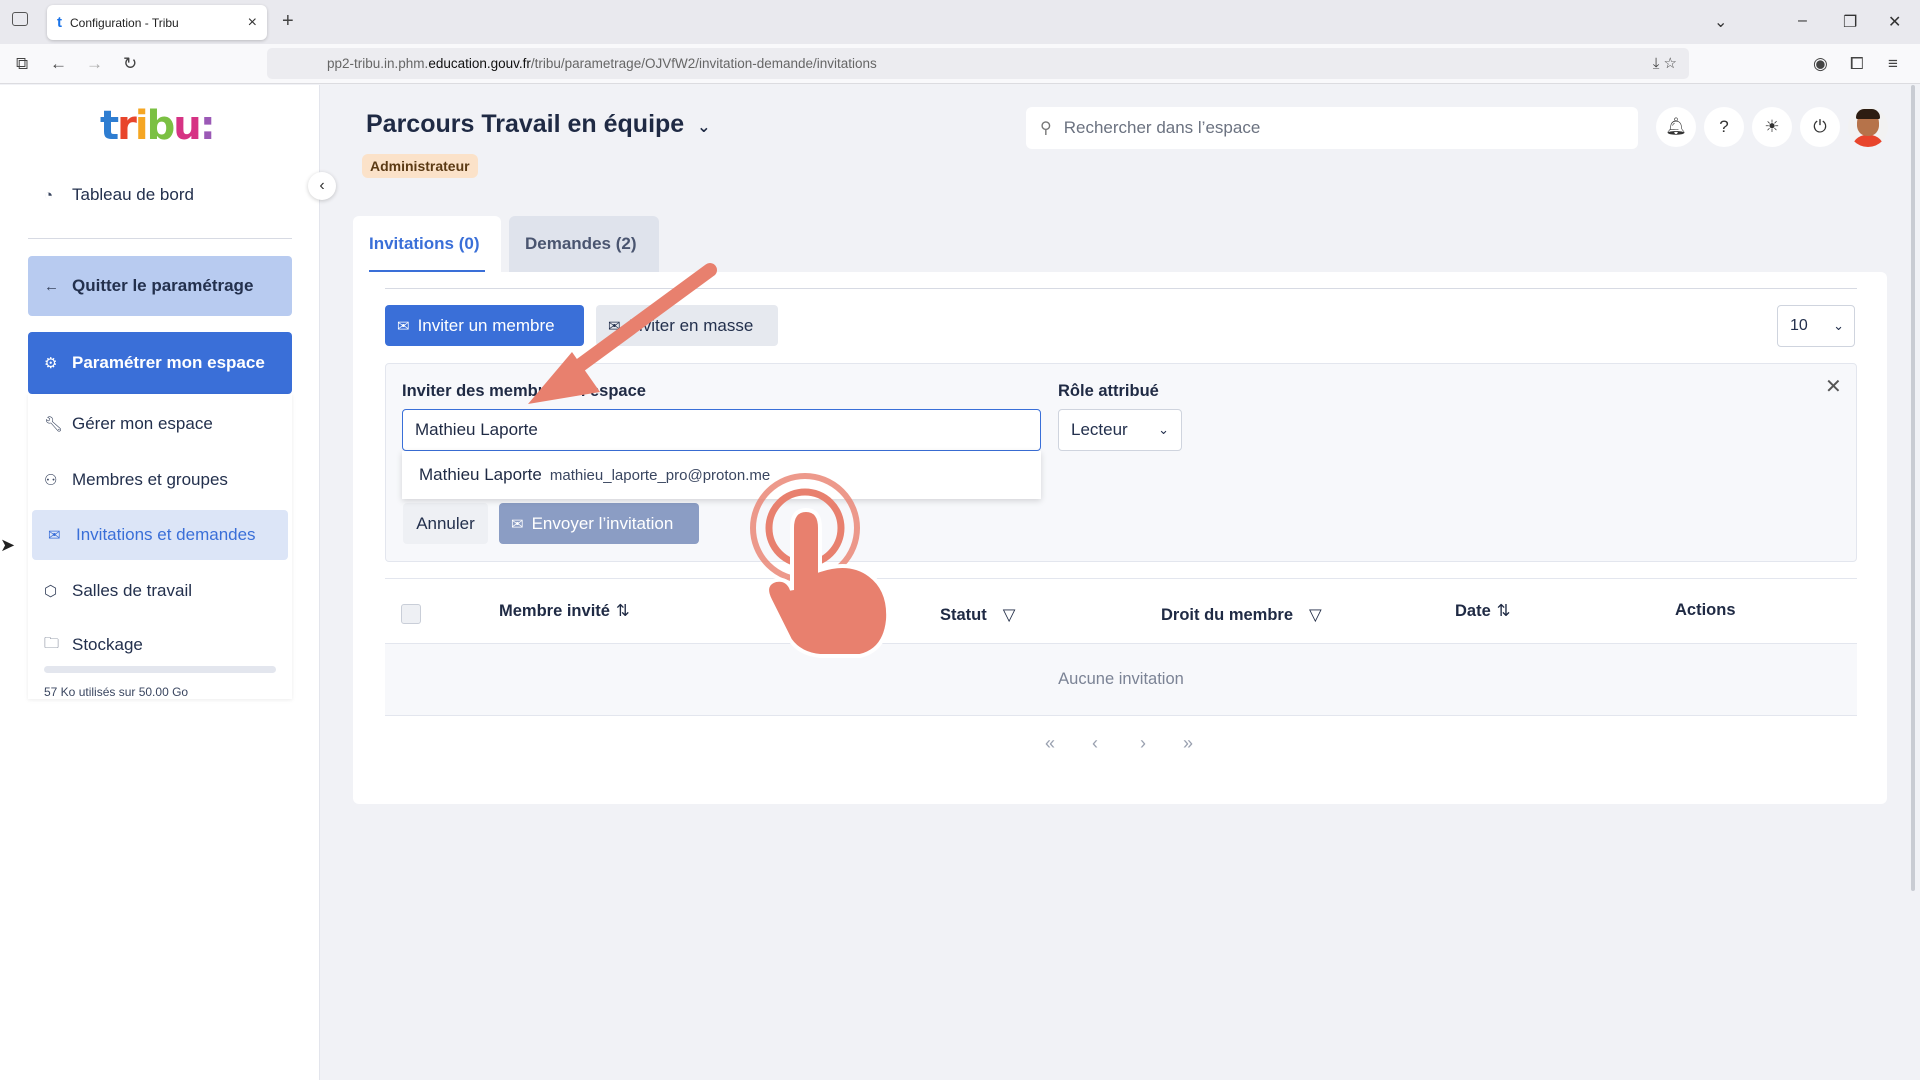 This screenshot has width=1920, height=1080. Describe the element at coordinates (51, 591) in the screenshot. I see `cube-icon: ⬡` at that location.